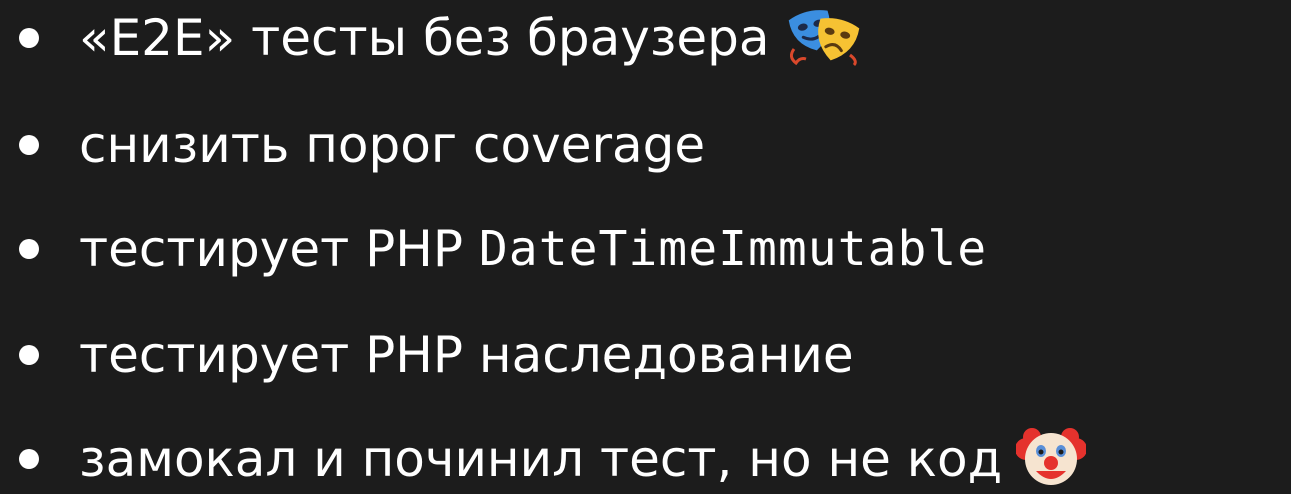 This screenshot has width=1291, height=494. Describe the element at coordinates (466, 355) in the screenshot. I see `bullet-text: тестирует PHP наследование` at that location.